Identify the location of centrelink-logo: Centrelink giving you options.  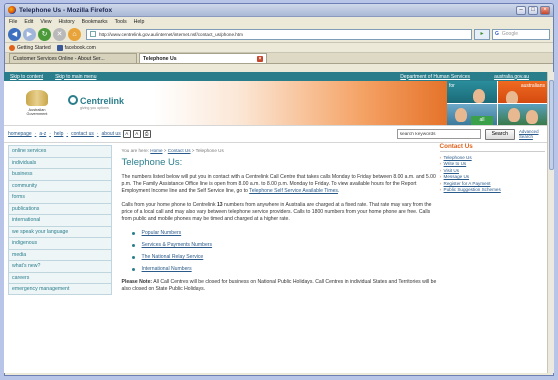
(96, 102).